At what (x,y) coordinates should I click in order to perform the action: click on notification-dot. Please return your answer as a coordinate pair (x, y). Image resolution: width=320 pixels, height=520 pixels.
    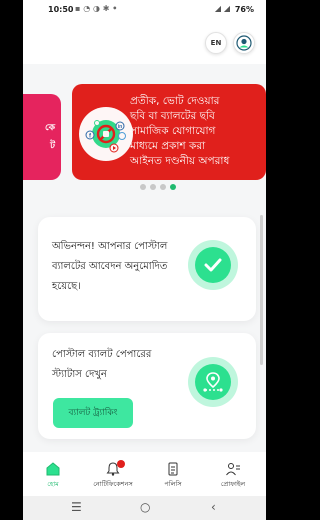
    Looking at the image, I should click on (121, 464).